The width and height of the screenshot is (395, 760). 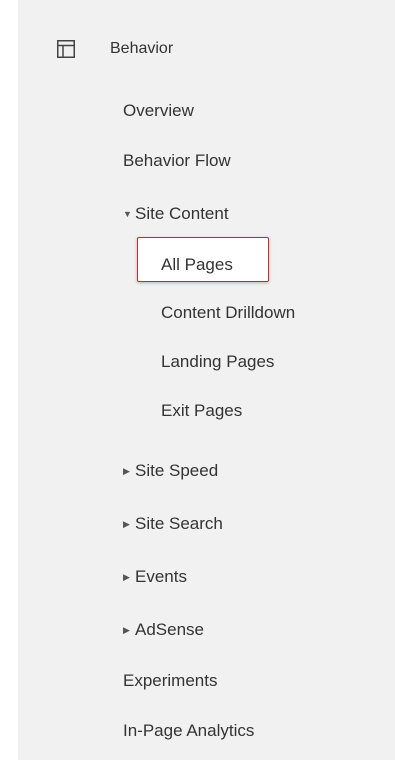 What do you see at coordinates (158, 111) in the screenshot?
I see `menu-item-overview: Overview` at bounding box center [158, 111].